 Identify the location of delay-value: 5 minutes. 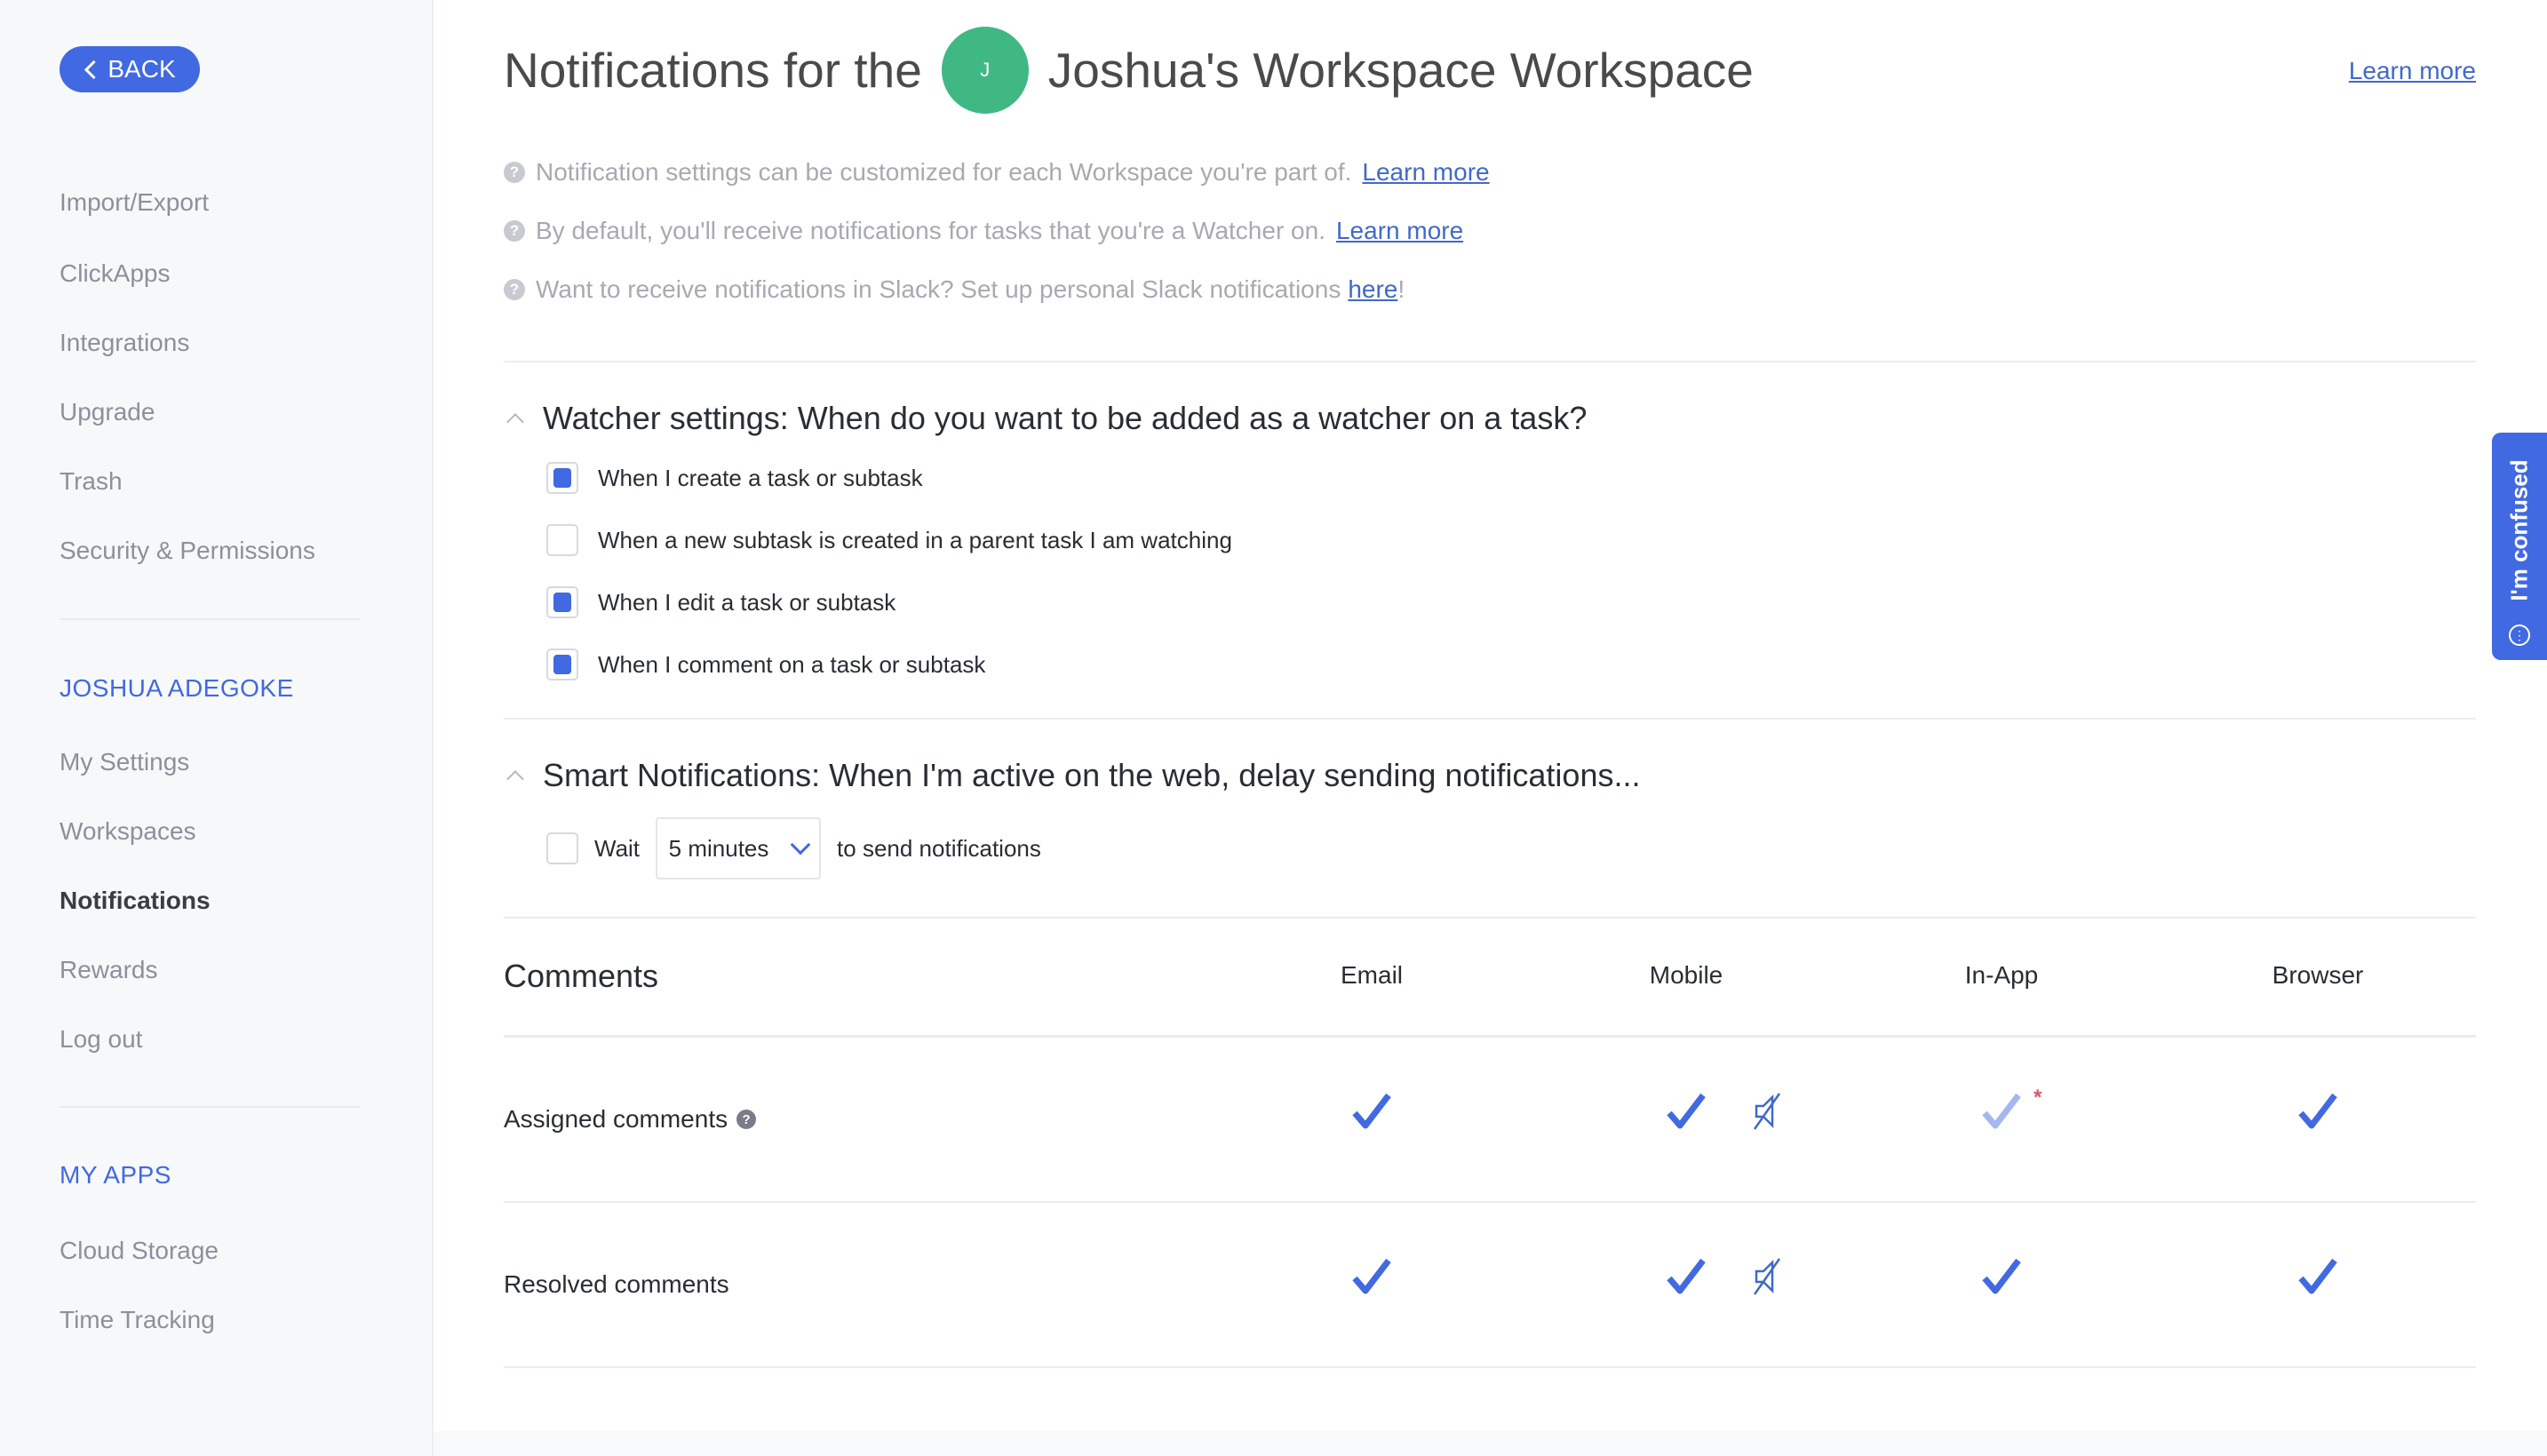
(719, 848).